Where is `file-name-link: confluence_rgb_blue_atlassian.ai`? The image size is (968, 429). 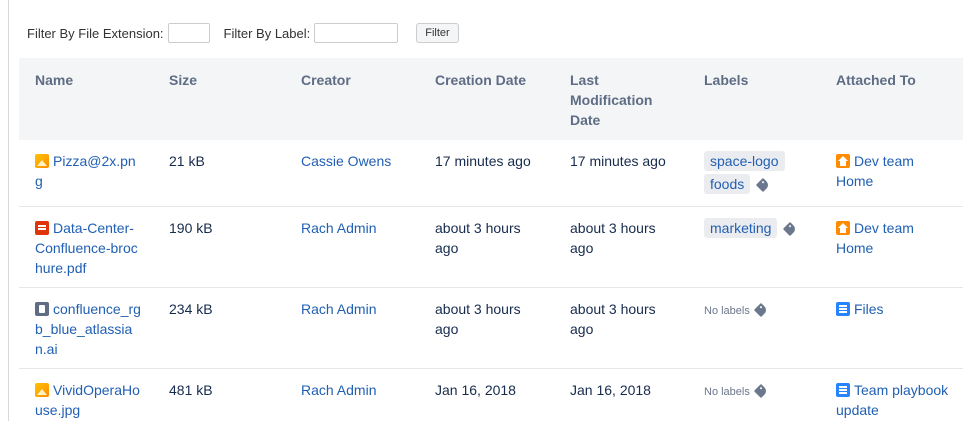 file-name-link: confluence_rgb_blue_atlassian.ai is located at coordinates (88, 329).